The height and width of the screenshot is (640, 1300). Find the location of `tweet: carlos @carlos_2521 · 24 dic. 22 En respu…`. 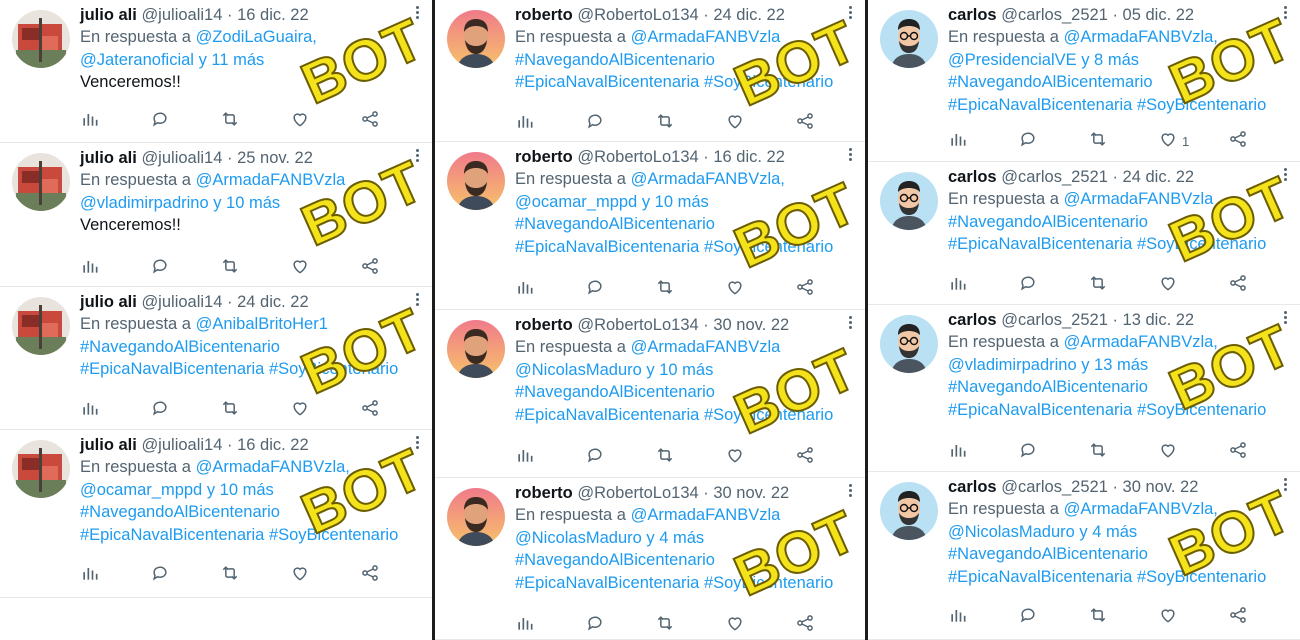

tweet: carlos @carlos_2521 · 24 dic. 22 En respu… is located at coordinates (1084, 233).